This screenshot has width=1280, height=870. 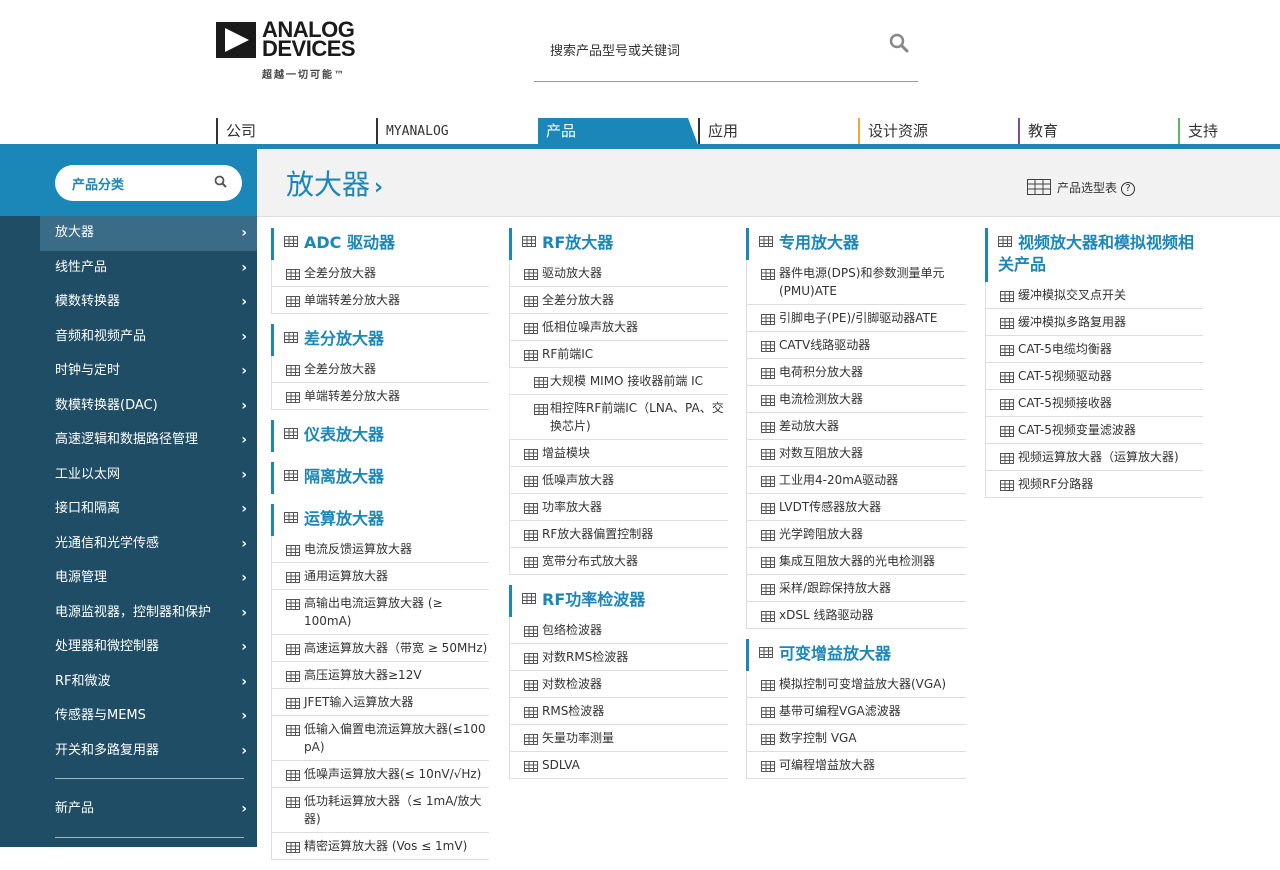 I want to click on sidebar-item: 放大器 ›, so click(x=148, y=233).